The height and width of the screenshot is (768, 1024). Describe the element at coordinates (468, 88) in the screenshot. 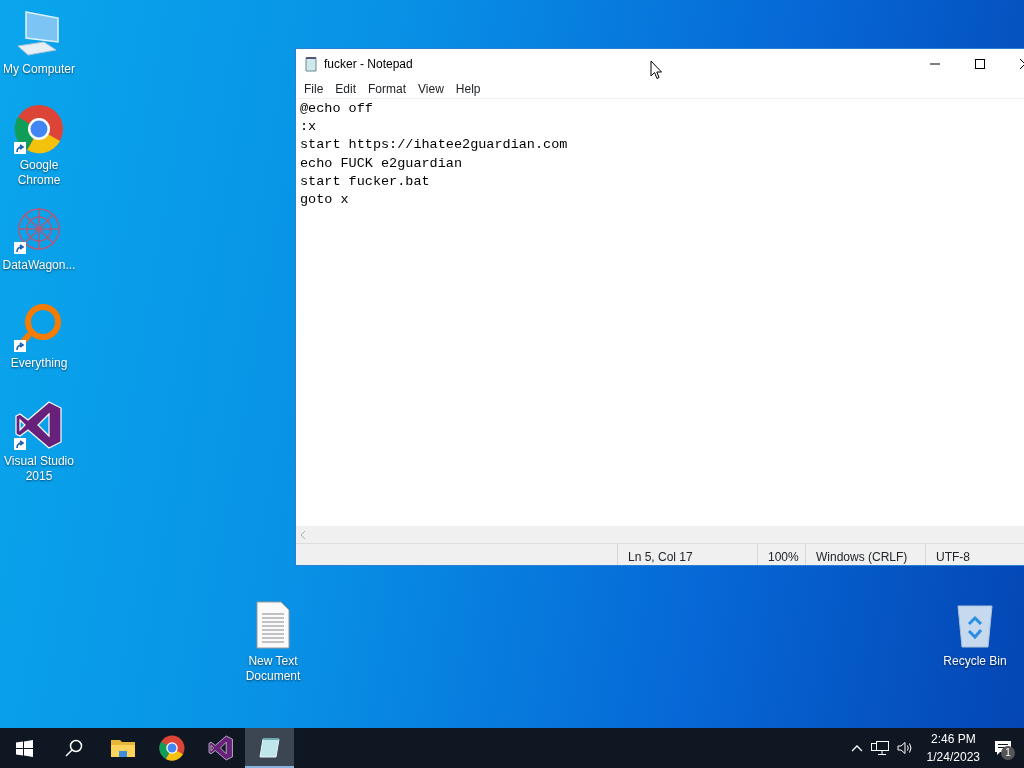

I see `menu-item: Help` at that location.